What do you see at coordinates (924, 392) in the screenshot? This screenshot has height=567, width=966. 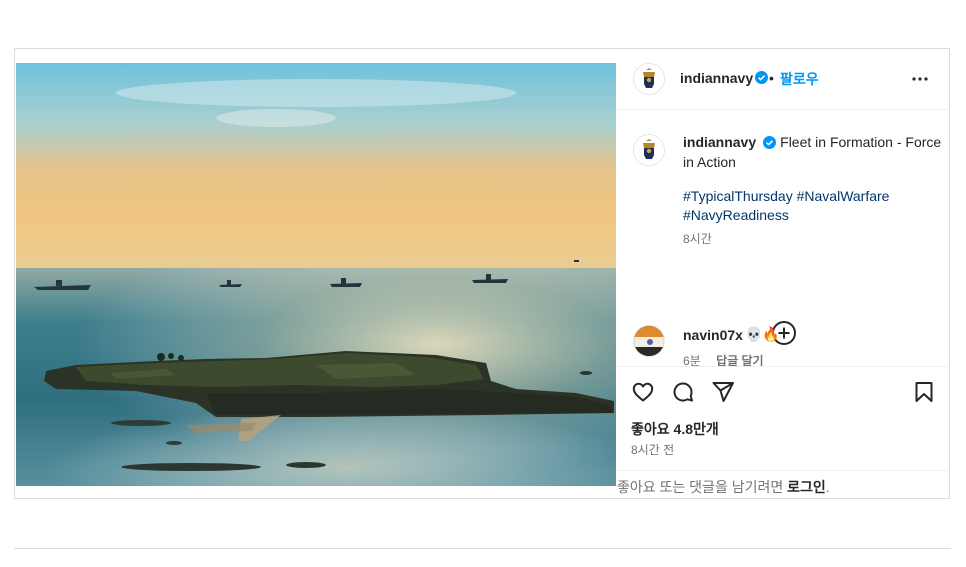 I see `bookmark-icon` at bounding box center [924, 392].